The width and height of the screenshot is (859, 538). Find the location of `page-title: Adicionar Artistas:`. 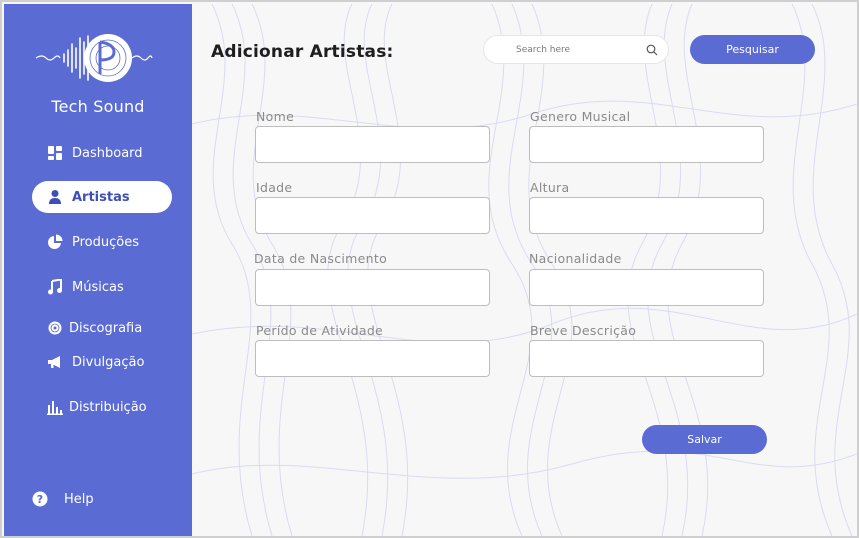

page-title: Adicionar Artistas: is located at coordinates (302, 52).